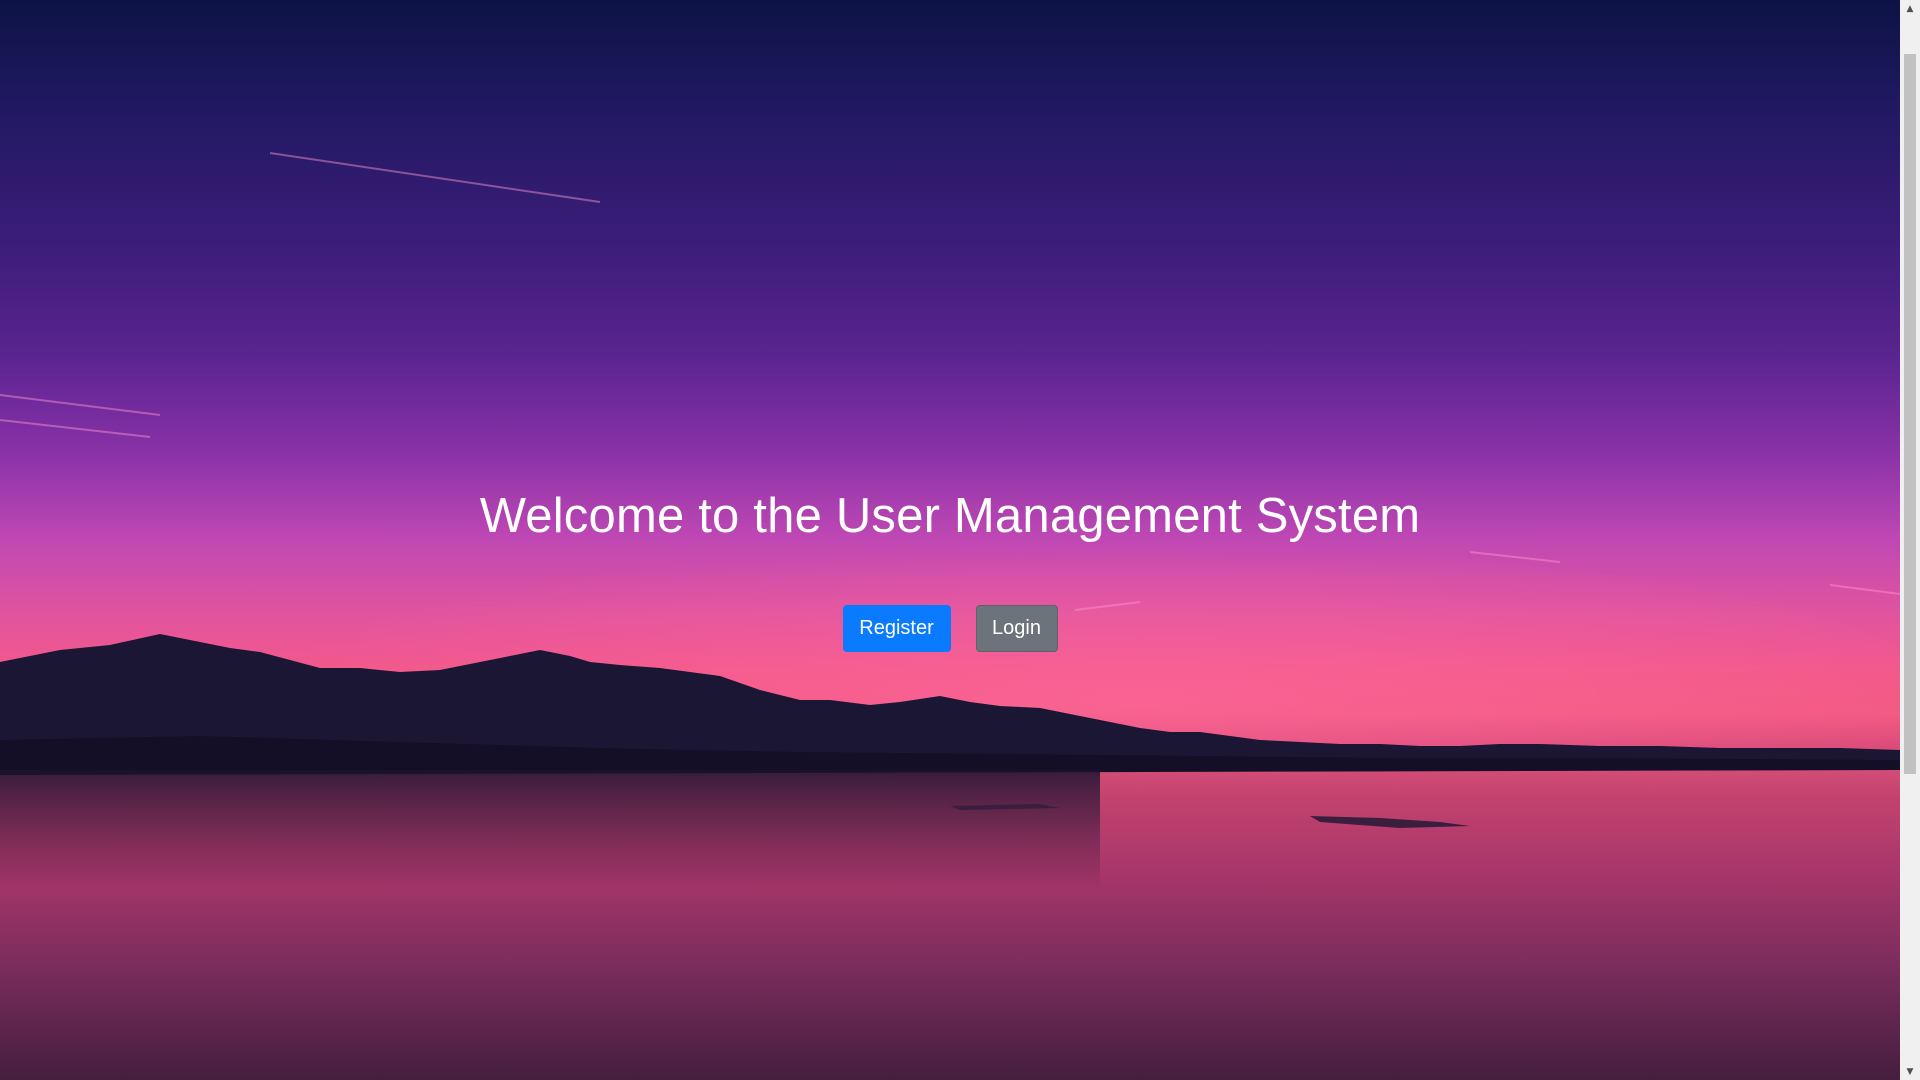 Image resolution: width=1920 pixels, height=1080 pixels. Describe the element at coordinates (950, 516) in the screenshot. I see `page-title: Welcome to the User Management System` at that location.